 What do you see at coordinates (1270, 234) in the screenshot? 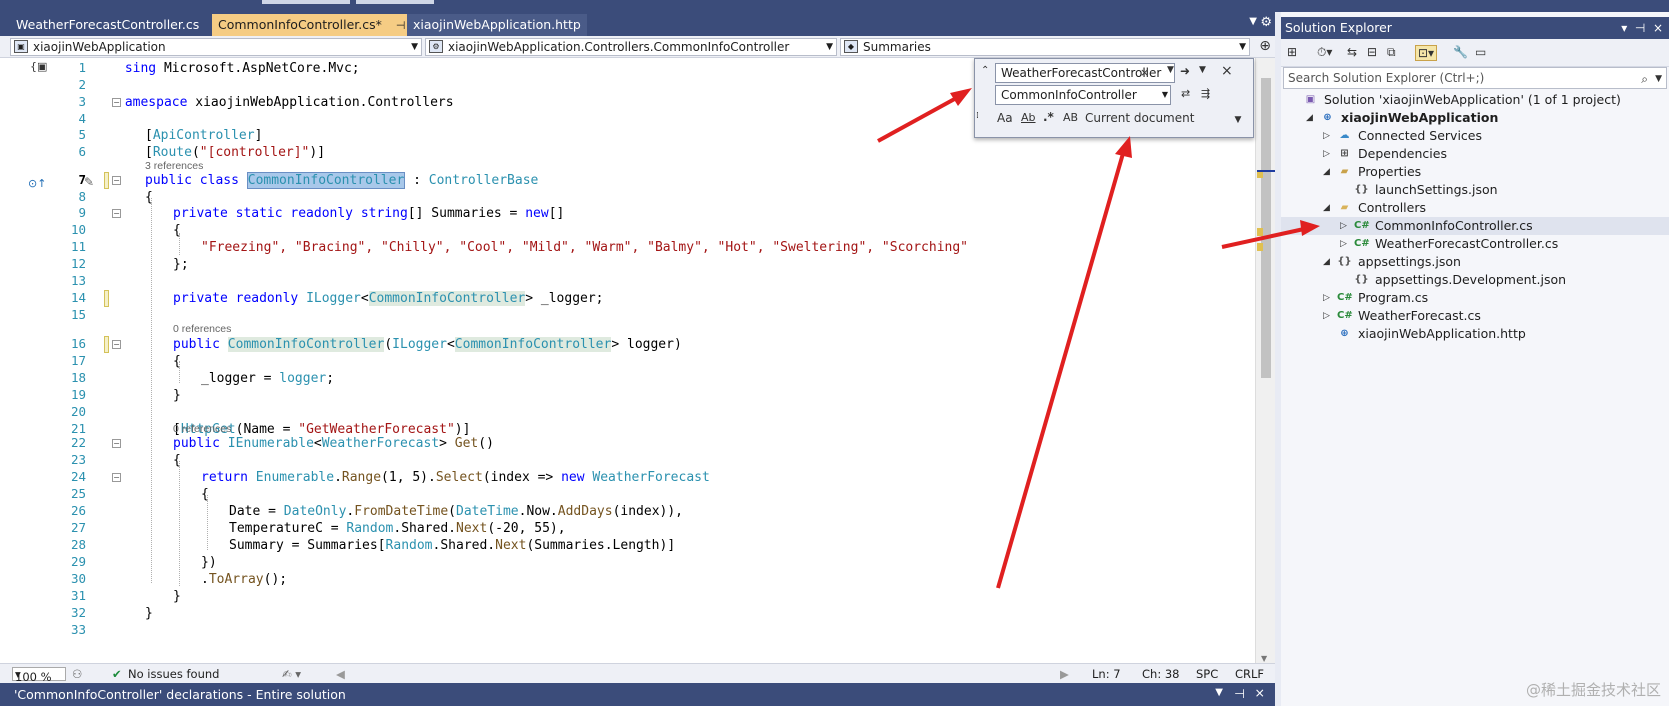
I see `annotation-arrow-file` at bounding box center [1270, 234].